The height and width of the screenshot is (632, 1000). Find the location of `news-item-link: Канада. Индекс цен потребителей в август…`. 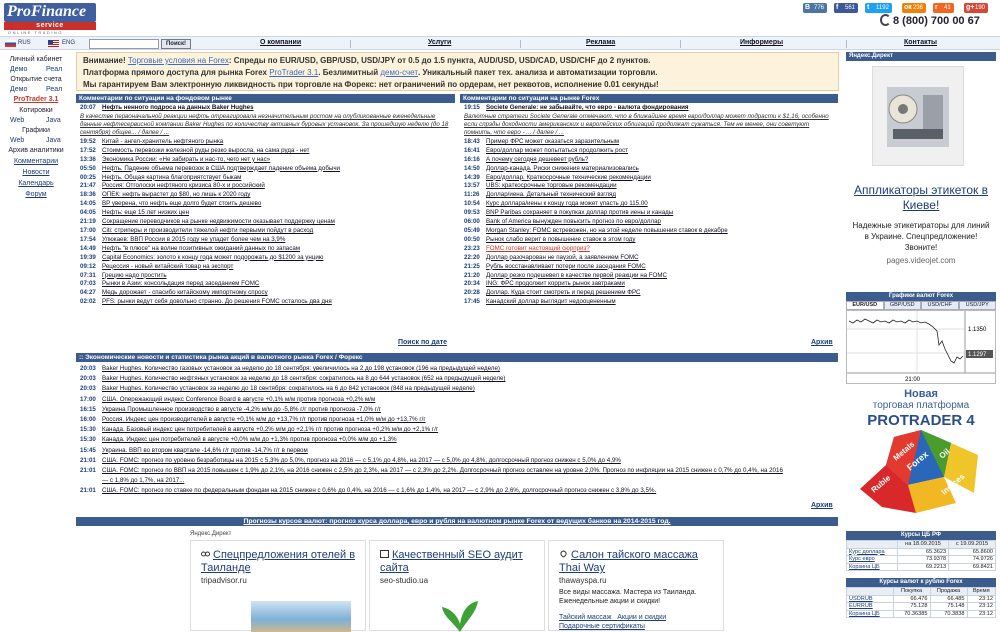

news-item-link: Канада. Индекс цен потребителей в август… is located at coordinates (249, 439).